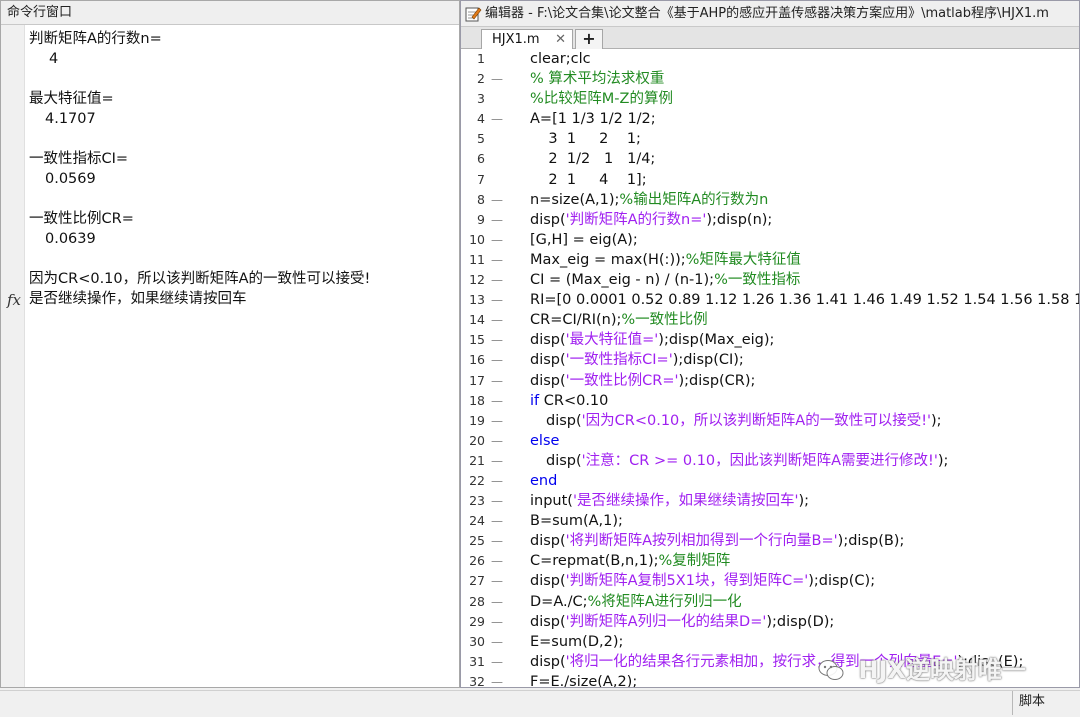  Describe the element at coordinates (770, 581) in the screenshot. I see `code-line: 27 — disp('判断矩阵A复制5X1块，得到矩阵C=');disp(C);` at that location.